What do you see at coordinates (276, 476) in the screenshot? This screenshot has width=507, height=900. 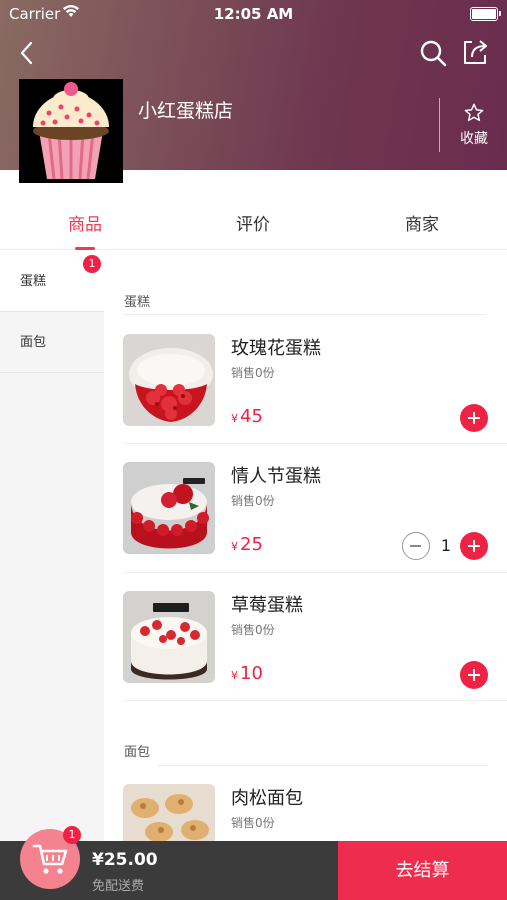 I see `product-name: 情人节蛋糕` at bounding box center [276, 476].